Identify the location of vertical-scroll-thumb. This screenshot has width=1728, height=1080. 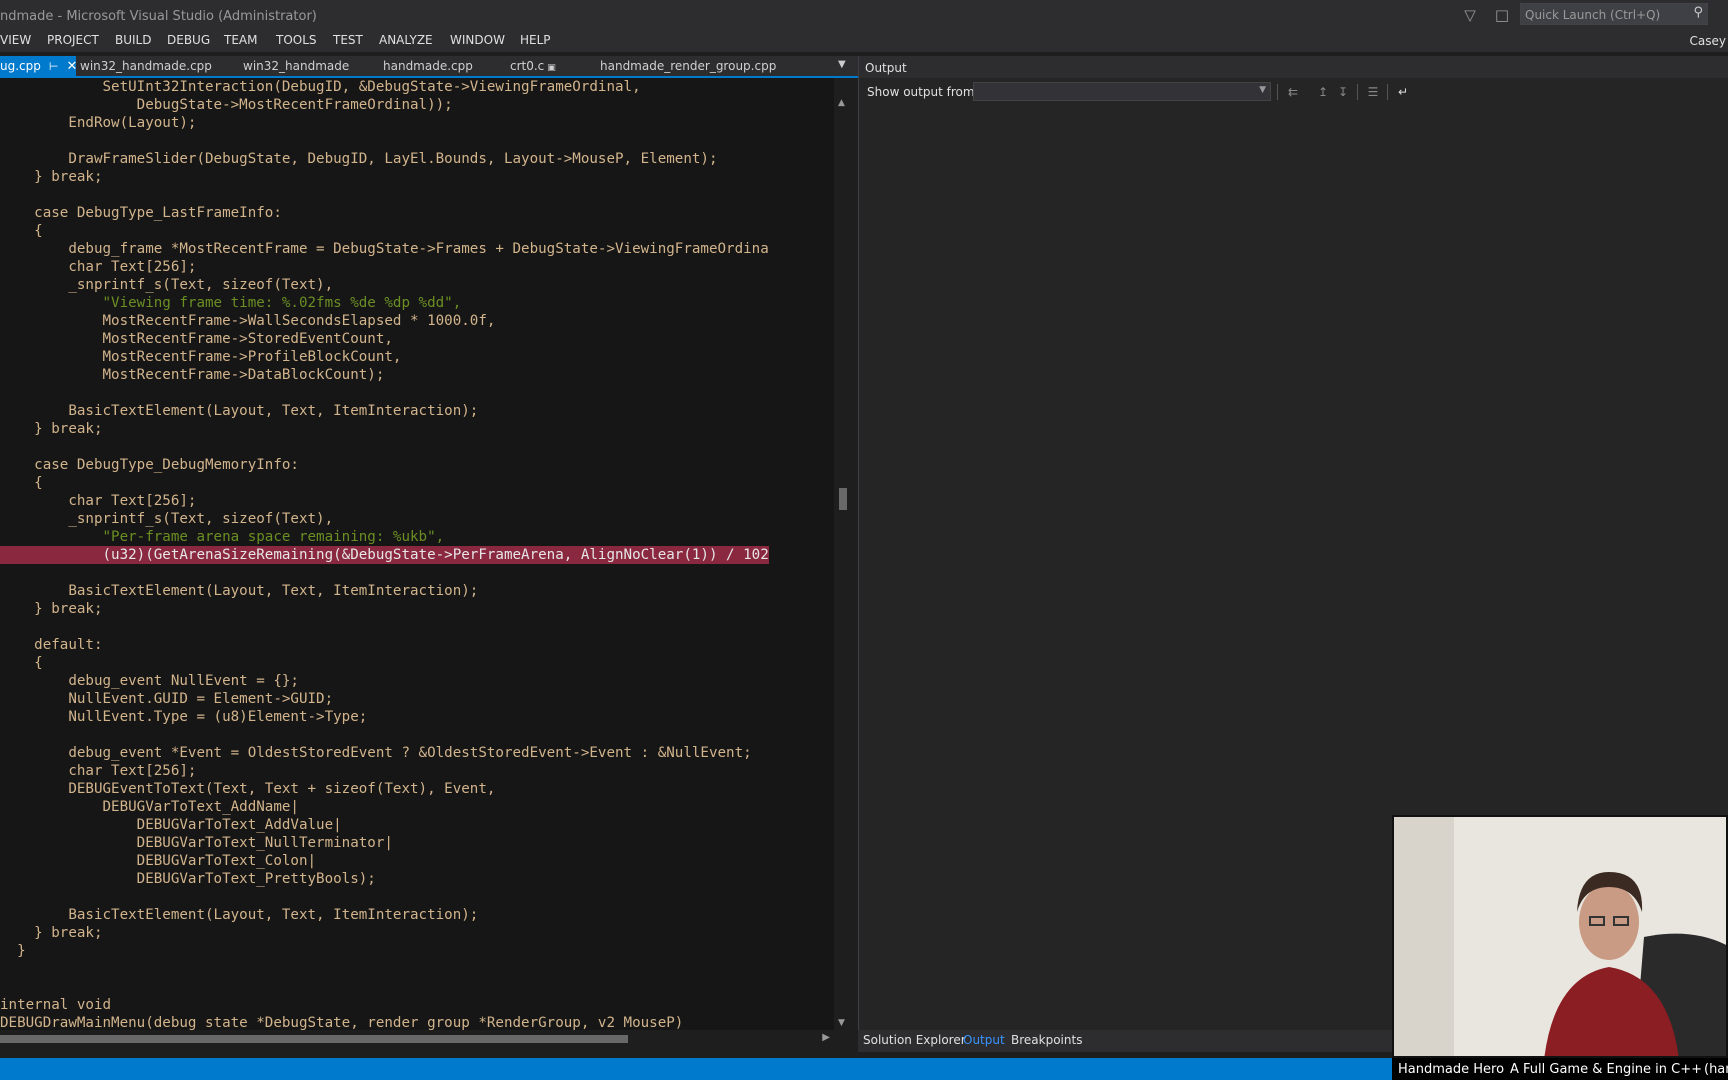
(843, 499).